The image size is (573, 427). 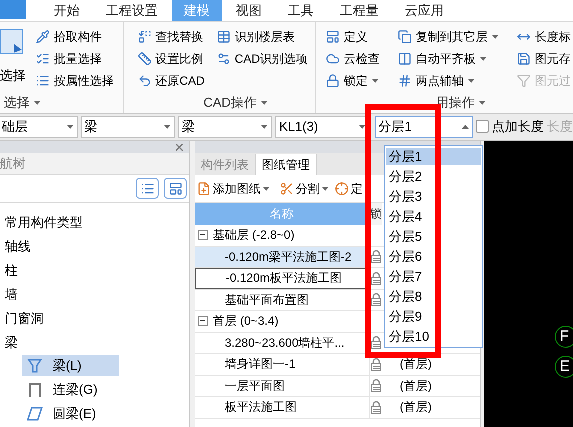 What do you see at coordinates (223, 37) in the screenshot?
I see `table-icon` at bounding box center [223, 37].